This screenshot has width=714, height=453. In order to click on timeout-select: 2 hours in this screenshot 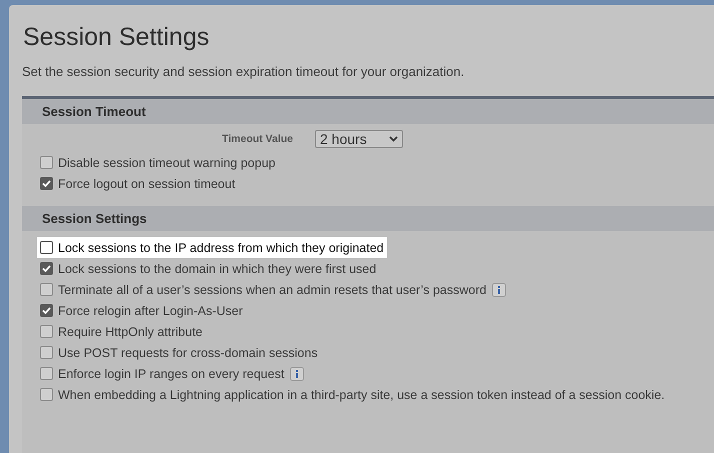, I will do `click(359, 139)`.